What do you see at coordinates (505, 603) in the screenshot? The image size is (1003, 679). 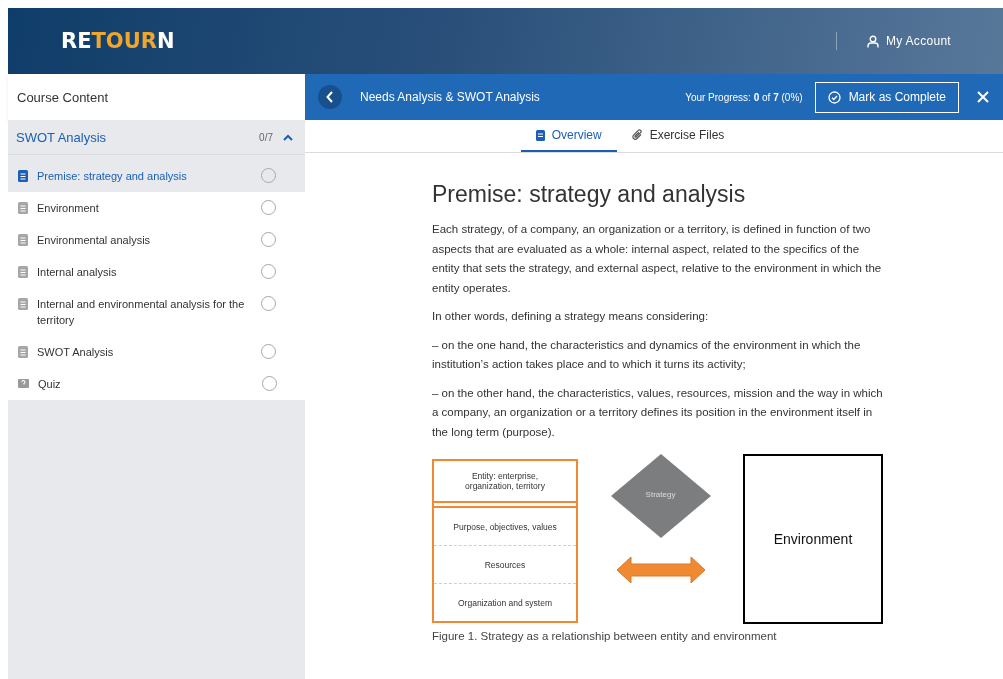 I see `layer-label: Organization and system` at bounding box center [505, 603].